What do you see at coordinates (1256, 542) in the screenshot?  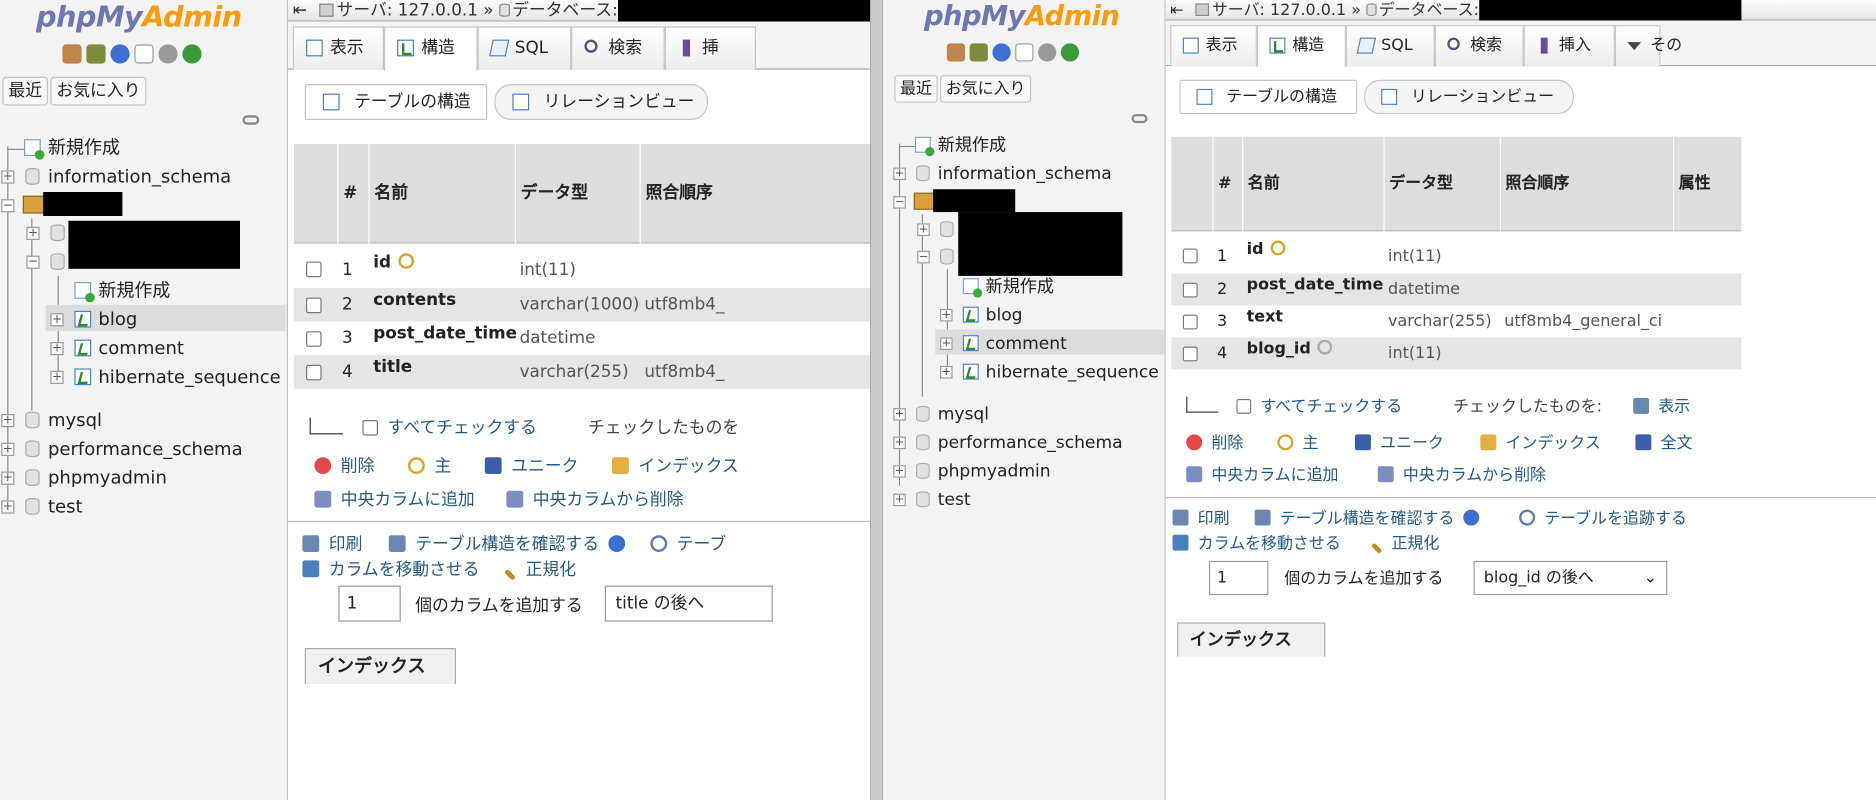 I see `move-columns-link: カラムを移動させる` at bounding box center [1256, 542].